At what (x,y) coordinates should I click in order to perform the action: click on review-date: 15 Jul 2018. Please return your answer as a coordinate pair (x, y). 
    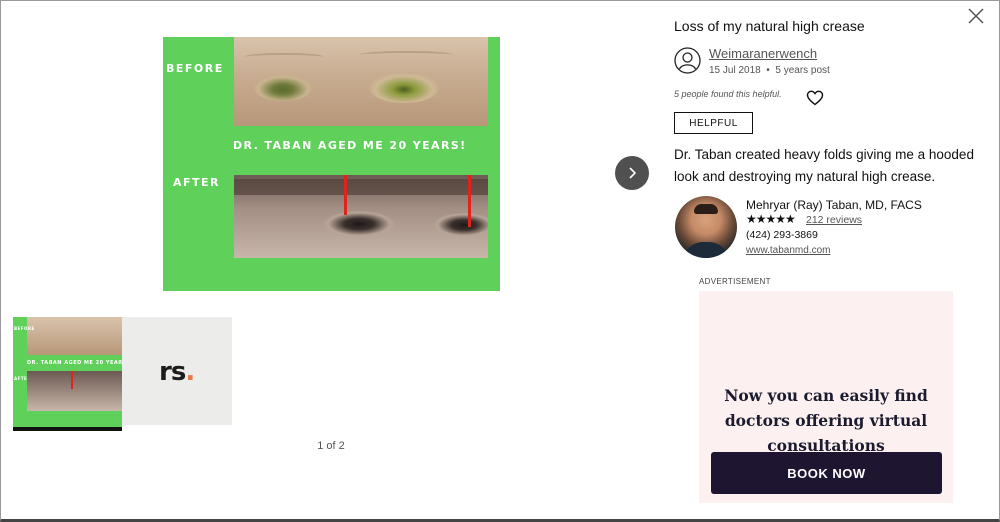
    Looking at the image, I should click on (735, 70).